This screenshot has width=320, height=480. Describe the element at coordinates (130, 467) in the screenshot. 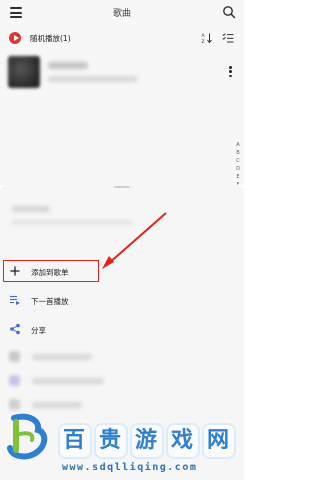

I see `watermark-url: www.sdqlliqing.com` at that location.